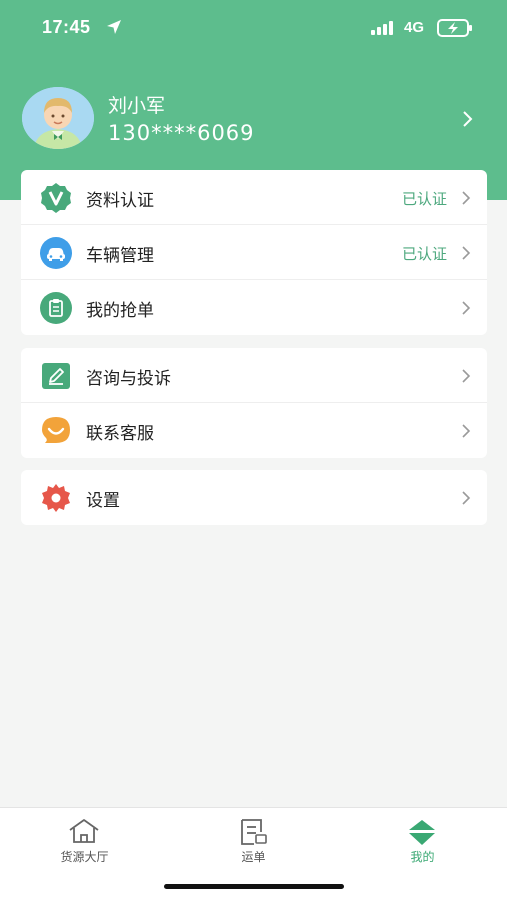  I want to click on menu-item-label: 车辆管理, so click(120, 256).